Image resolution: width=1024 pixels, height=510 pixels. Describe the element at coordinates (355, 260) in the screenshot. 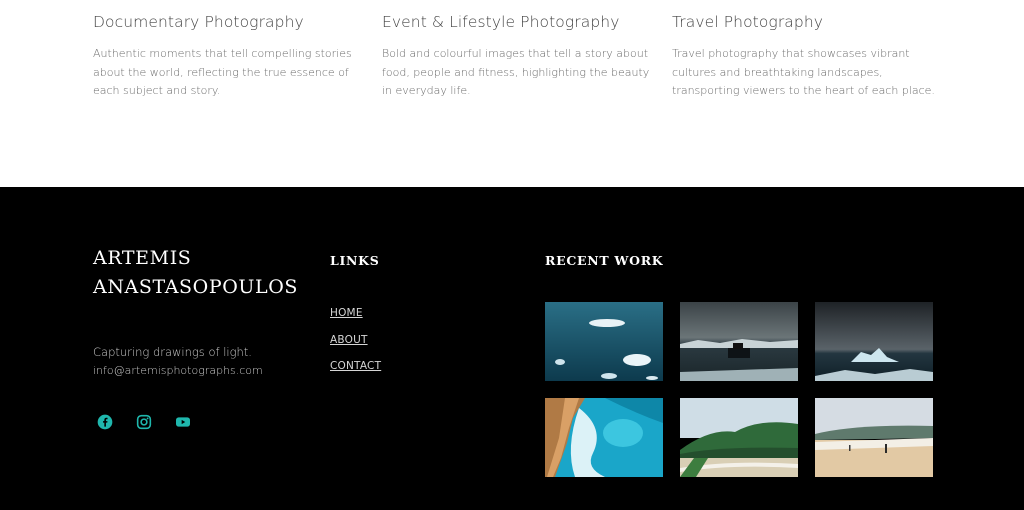

I see `links-heading: LINKS` at that location.